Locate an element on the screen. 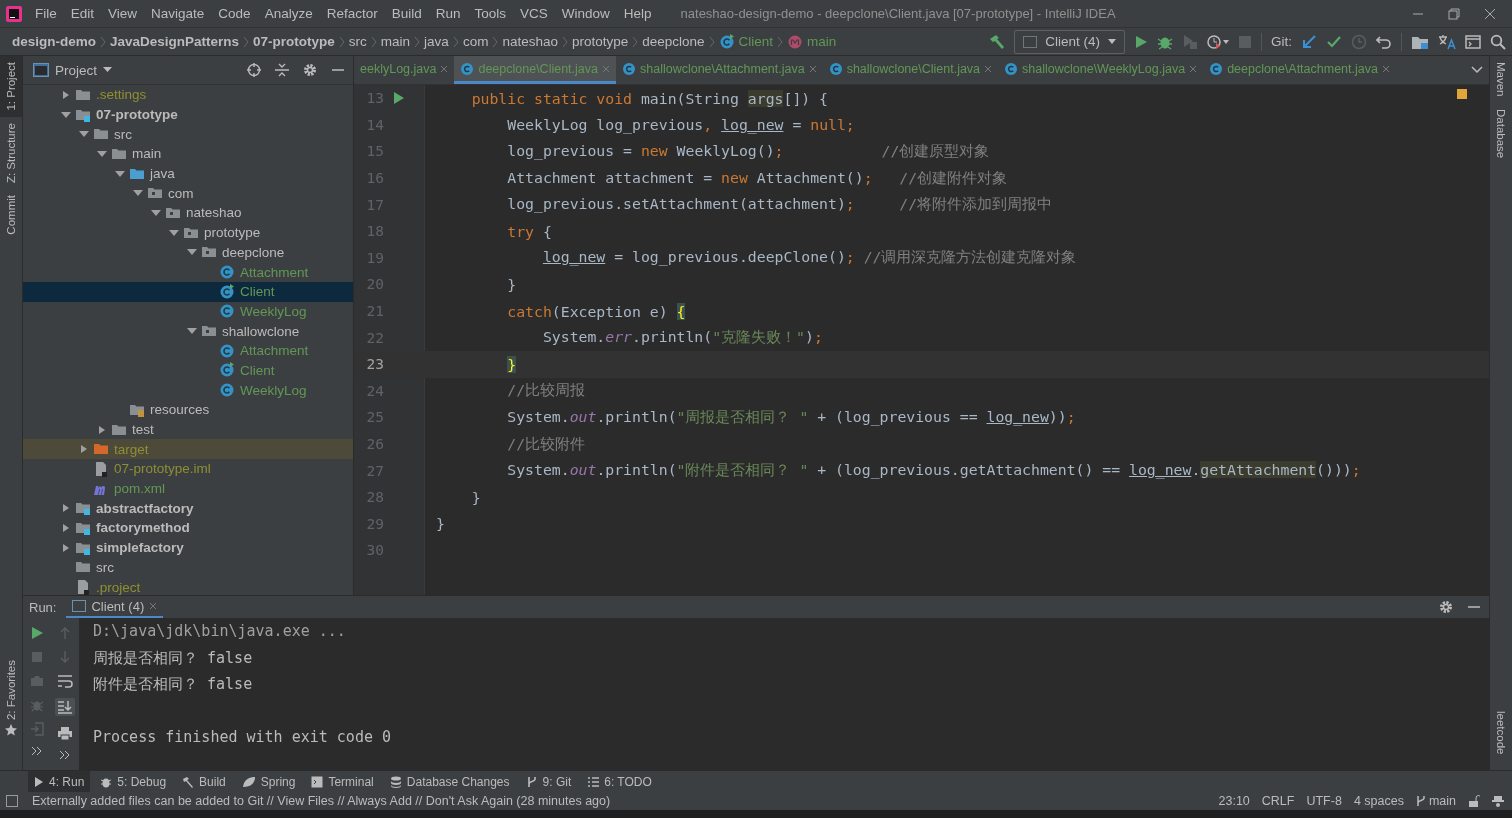  tool-window-button: Database is located at coordinates (1501, 133).